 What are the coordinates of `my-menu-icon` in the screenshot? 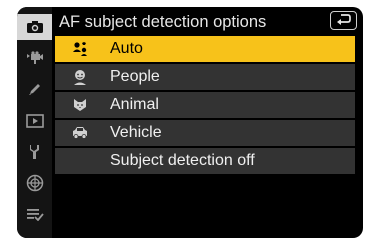 It's located at (34, 214).